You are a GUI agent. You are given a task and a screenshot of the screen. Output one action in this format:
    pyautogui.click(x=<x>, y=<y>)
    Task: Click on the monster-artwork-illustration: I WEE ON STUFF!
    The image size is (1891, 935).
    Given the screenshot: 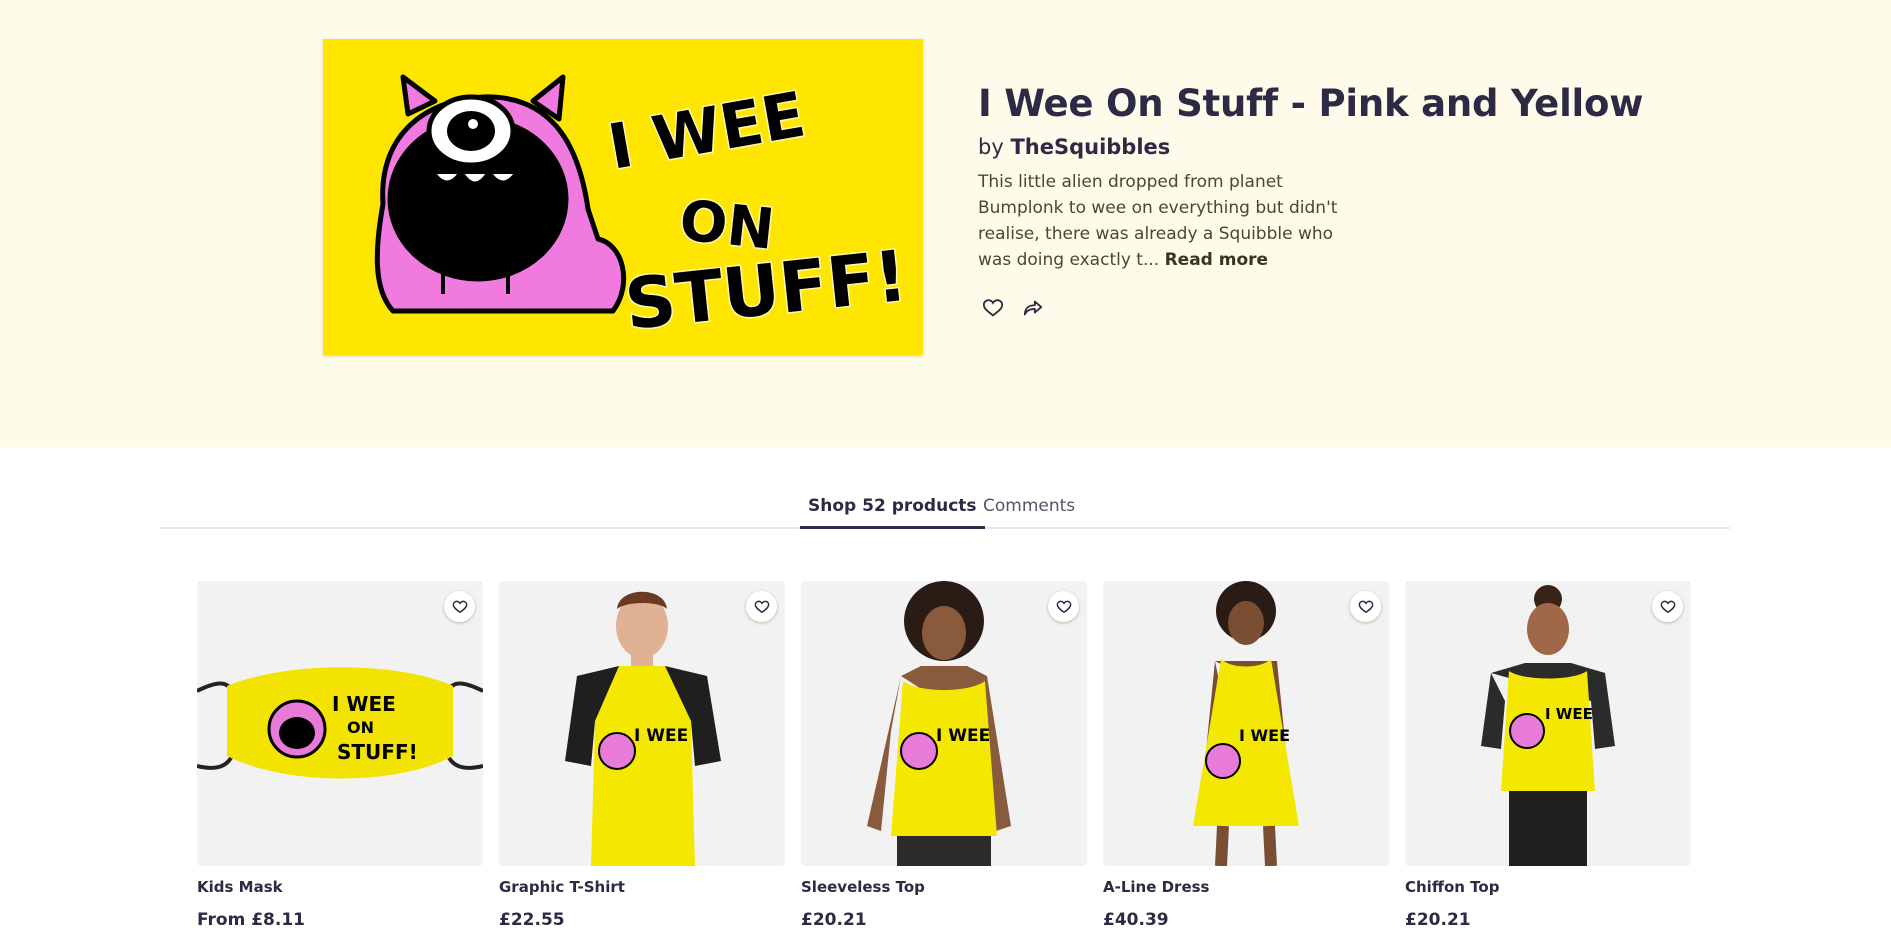 What is the action you would take?
    pyautogui.click(x=623, y=197)
    